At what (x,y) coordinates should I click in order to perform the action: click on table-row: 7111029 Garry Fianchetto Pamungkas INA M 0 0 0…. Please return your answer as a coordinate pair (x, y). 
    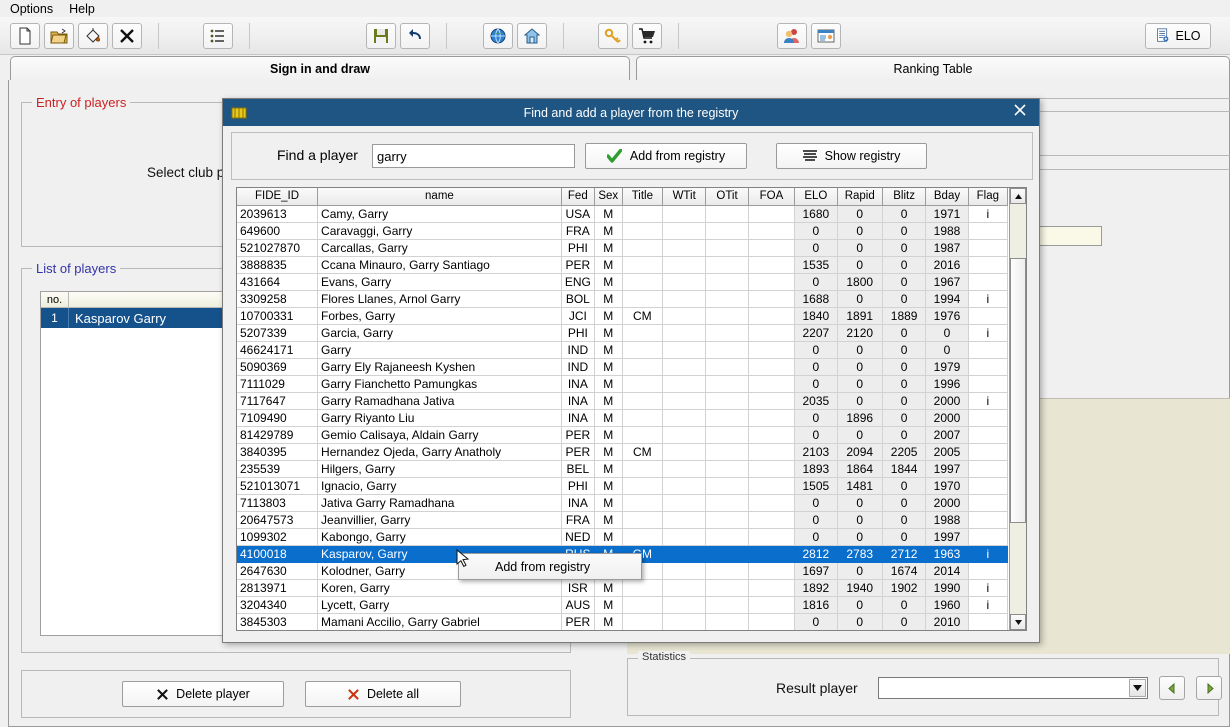
    Looking at the image, I should click on (623, 384).